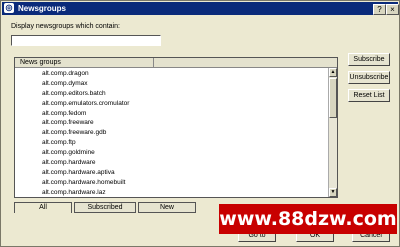 This screenshot has width=400, height=247. Describe the element at coordinates (167, 207) in the screenshot. I see `tab-new: New` at that location.